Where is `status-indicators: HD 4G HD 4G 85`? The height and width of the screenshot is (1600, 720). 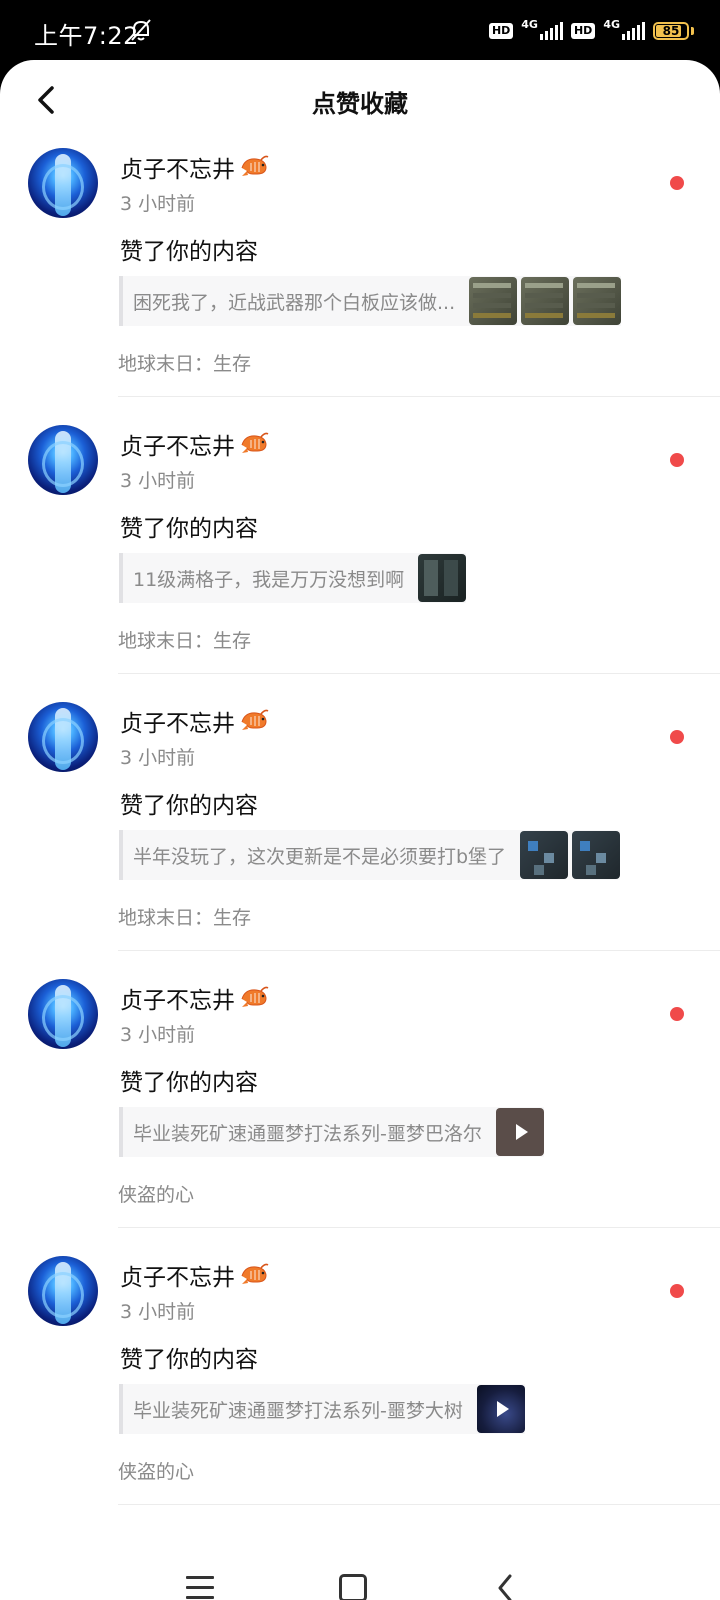 status-indicators: HD 4G HD 4G 85 is located at coordinates (591, 31).